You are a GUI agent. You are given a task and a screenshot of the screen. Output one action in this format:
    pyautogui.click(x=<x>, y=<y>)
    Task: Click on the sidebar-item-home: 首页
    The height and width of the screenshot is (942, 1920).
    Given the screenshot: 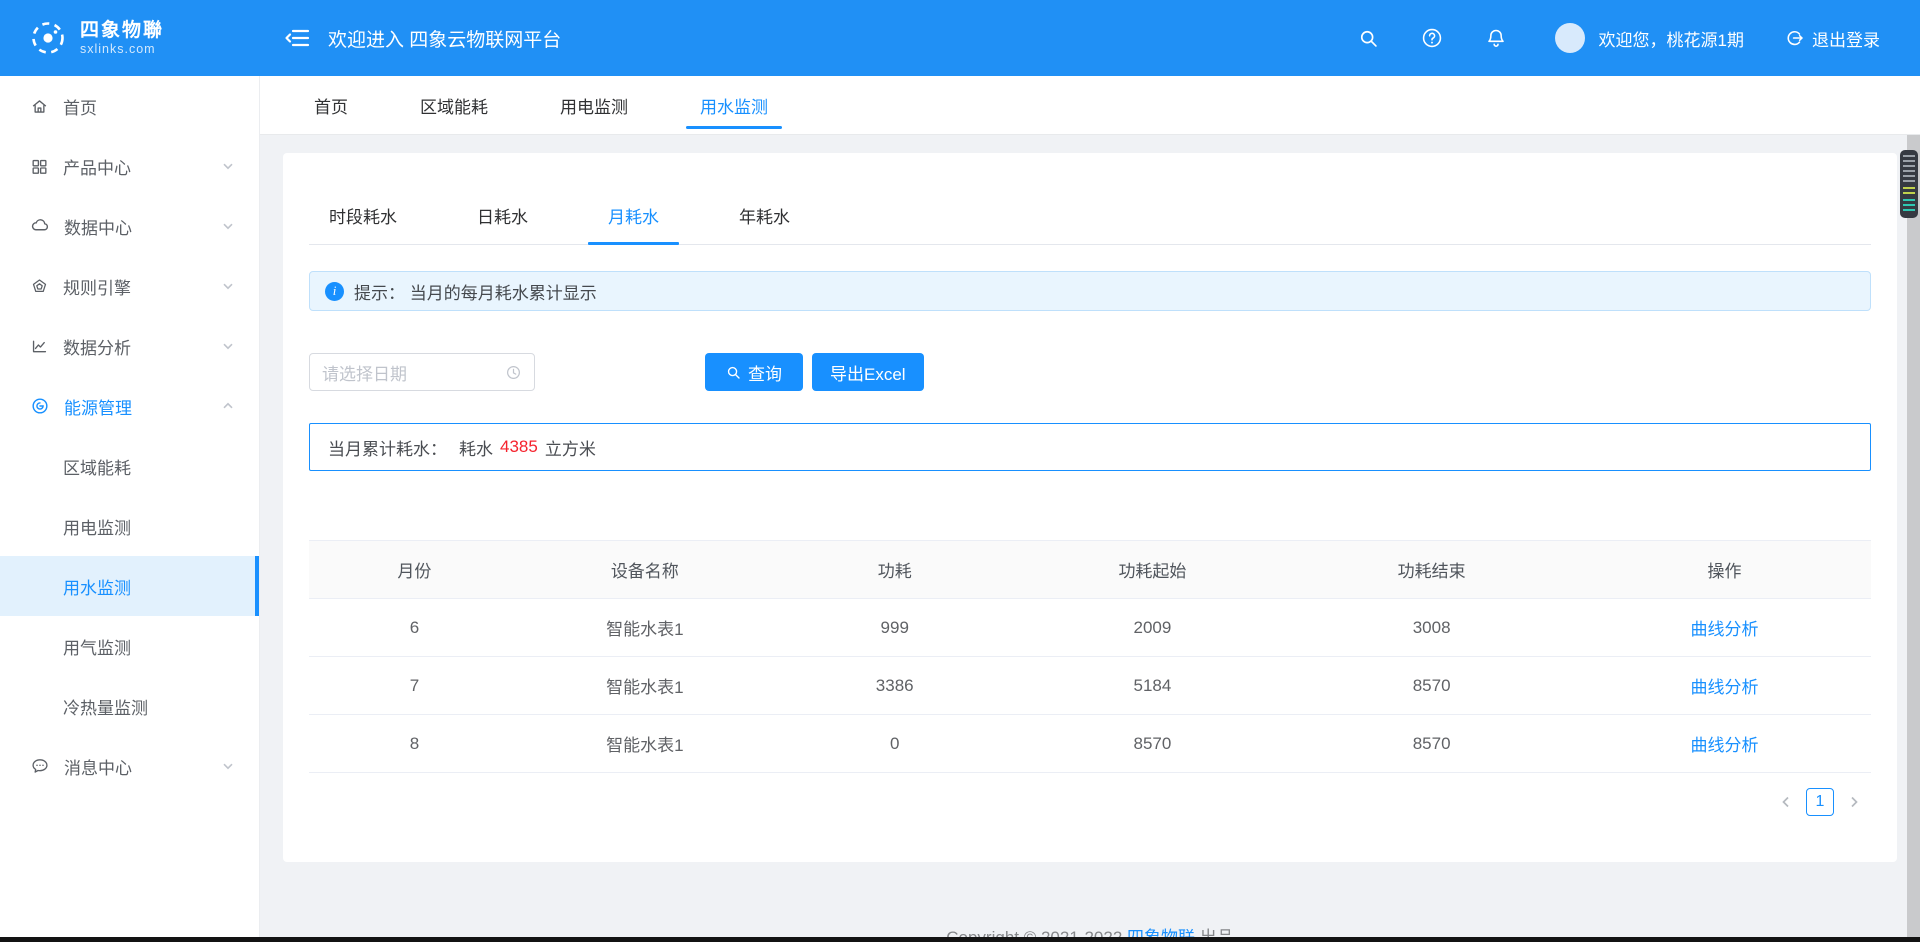 What is the action you would take?
    pyautogui.click(x=129, y=106)
    